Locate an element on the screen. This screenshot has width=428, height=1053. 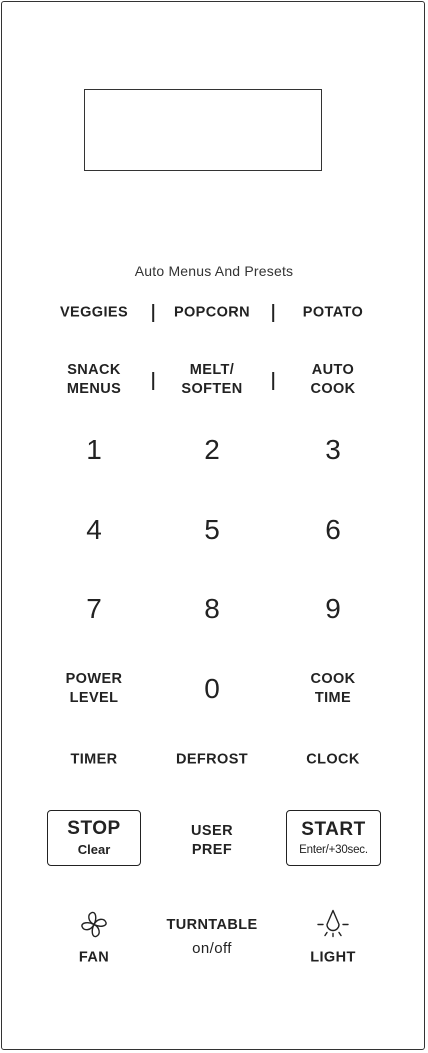
timer-button: TIMER is located at coordinates (93, 760).